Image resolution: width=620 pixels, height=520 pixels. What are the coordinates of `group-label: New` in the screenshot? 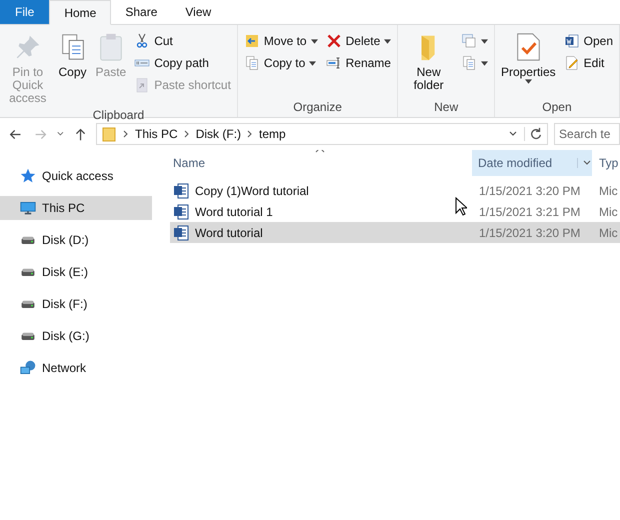 It's located at (446, 107).